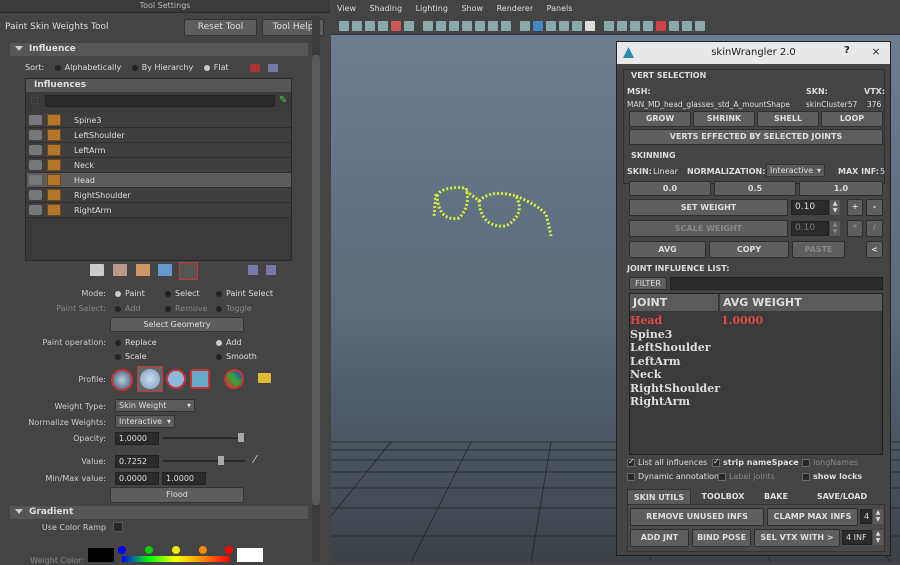  What do you see at coordinates (687, 26) in the screenshot?
I see `xray-joints-icon` at bounding box center [687, 26].